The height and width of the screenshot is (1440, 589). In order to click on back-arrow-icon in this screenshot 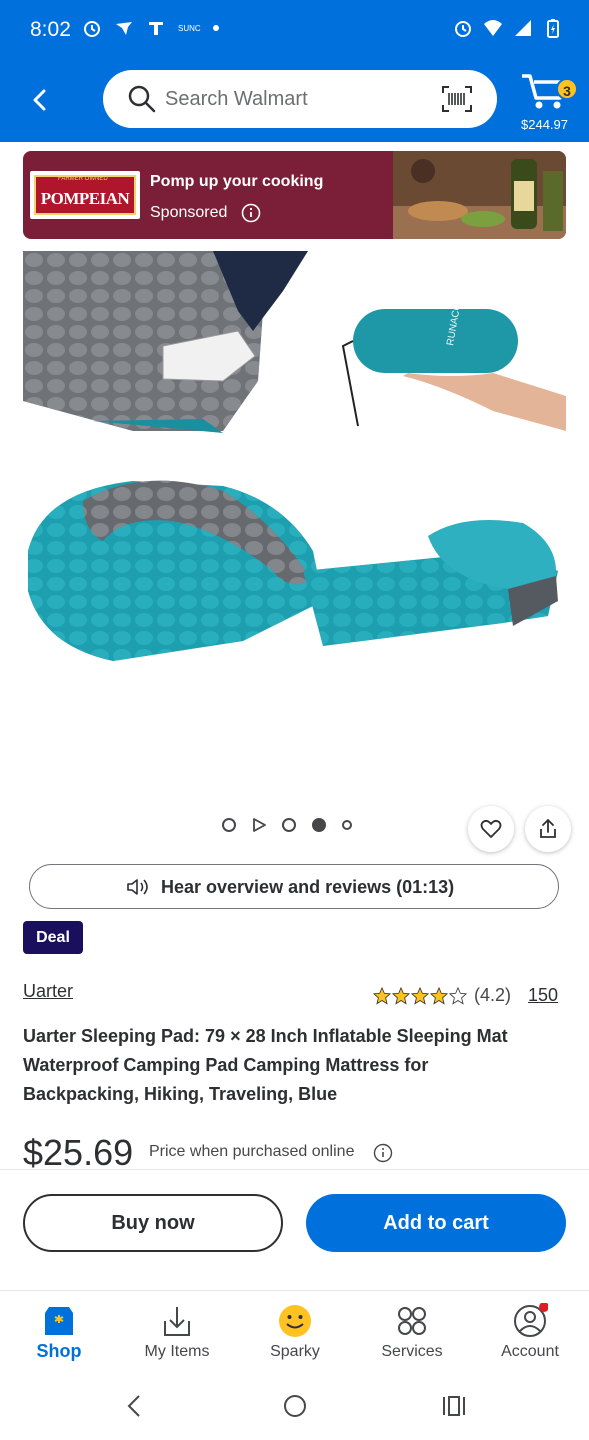, I will do `click(40, 100)`.